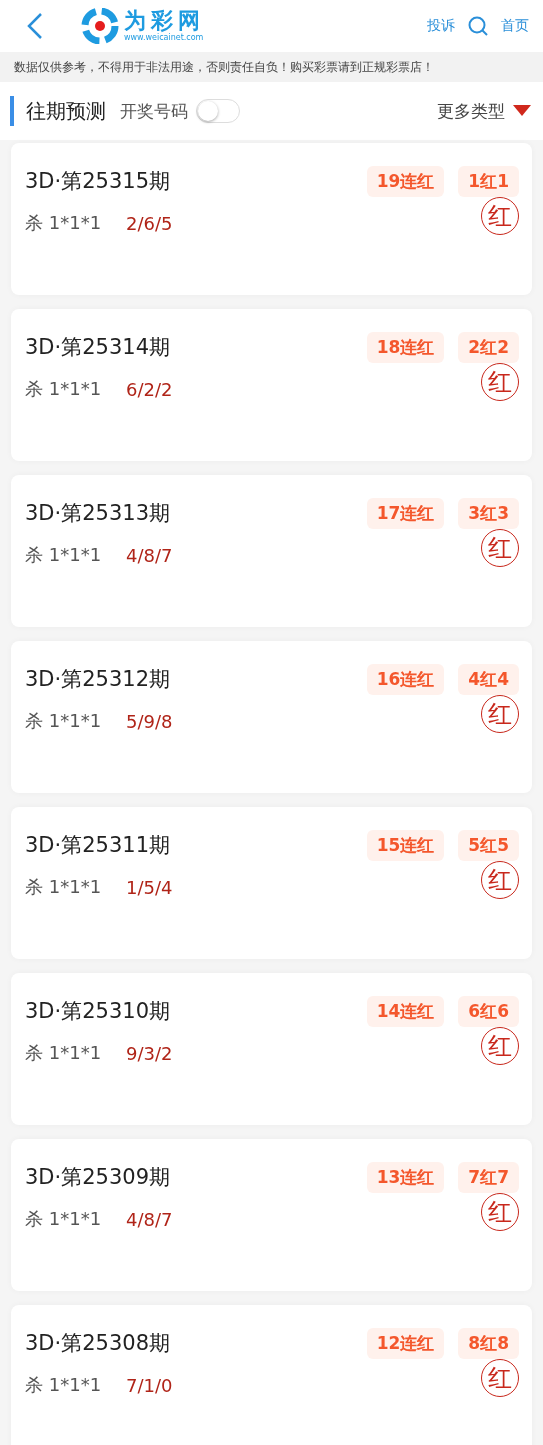 The height and width of the screenshot is (1445, 543). What do you see at coordinates (149, 1053) in the screenshot?
I see `draw-numbers: 9/3/2` at bounding box center [149, 1053].